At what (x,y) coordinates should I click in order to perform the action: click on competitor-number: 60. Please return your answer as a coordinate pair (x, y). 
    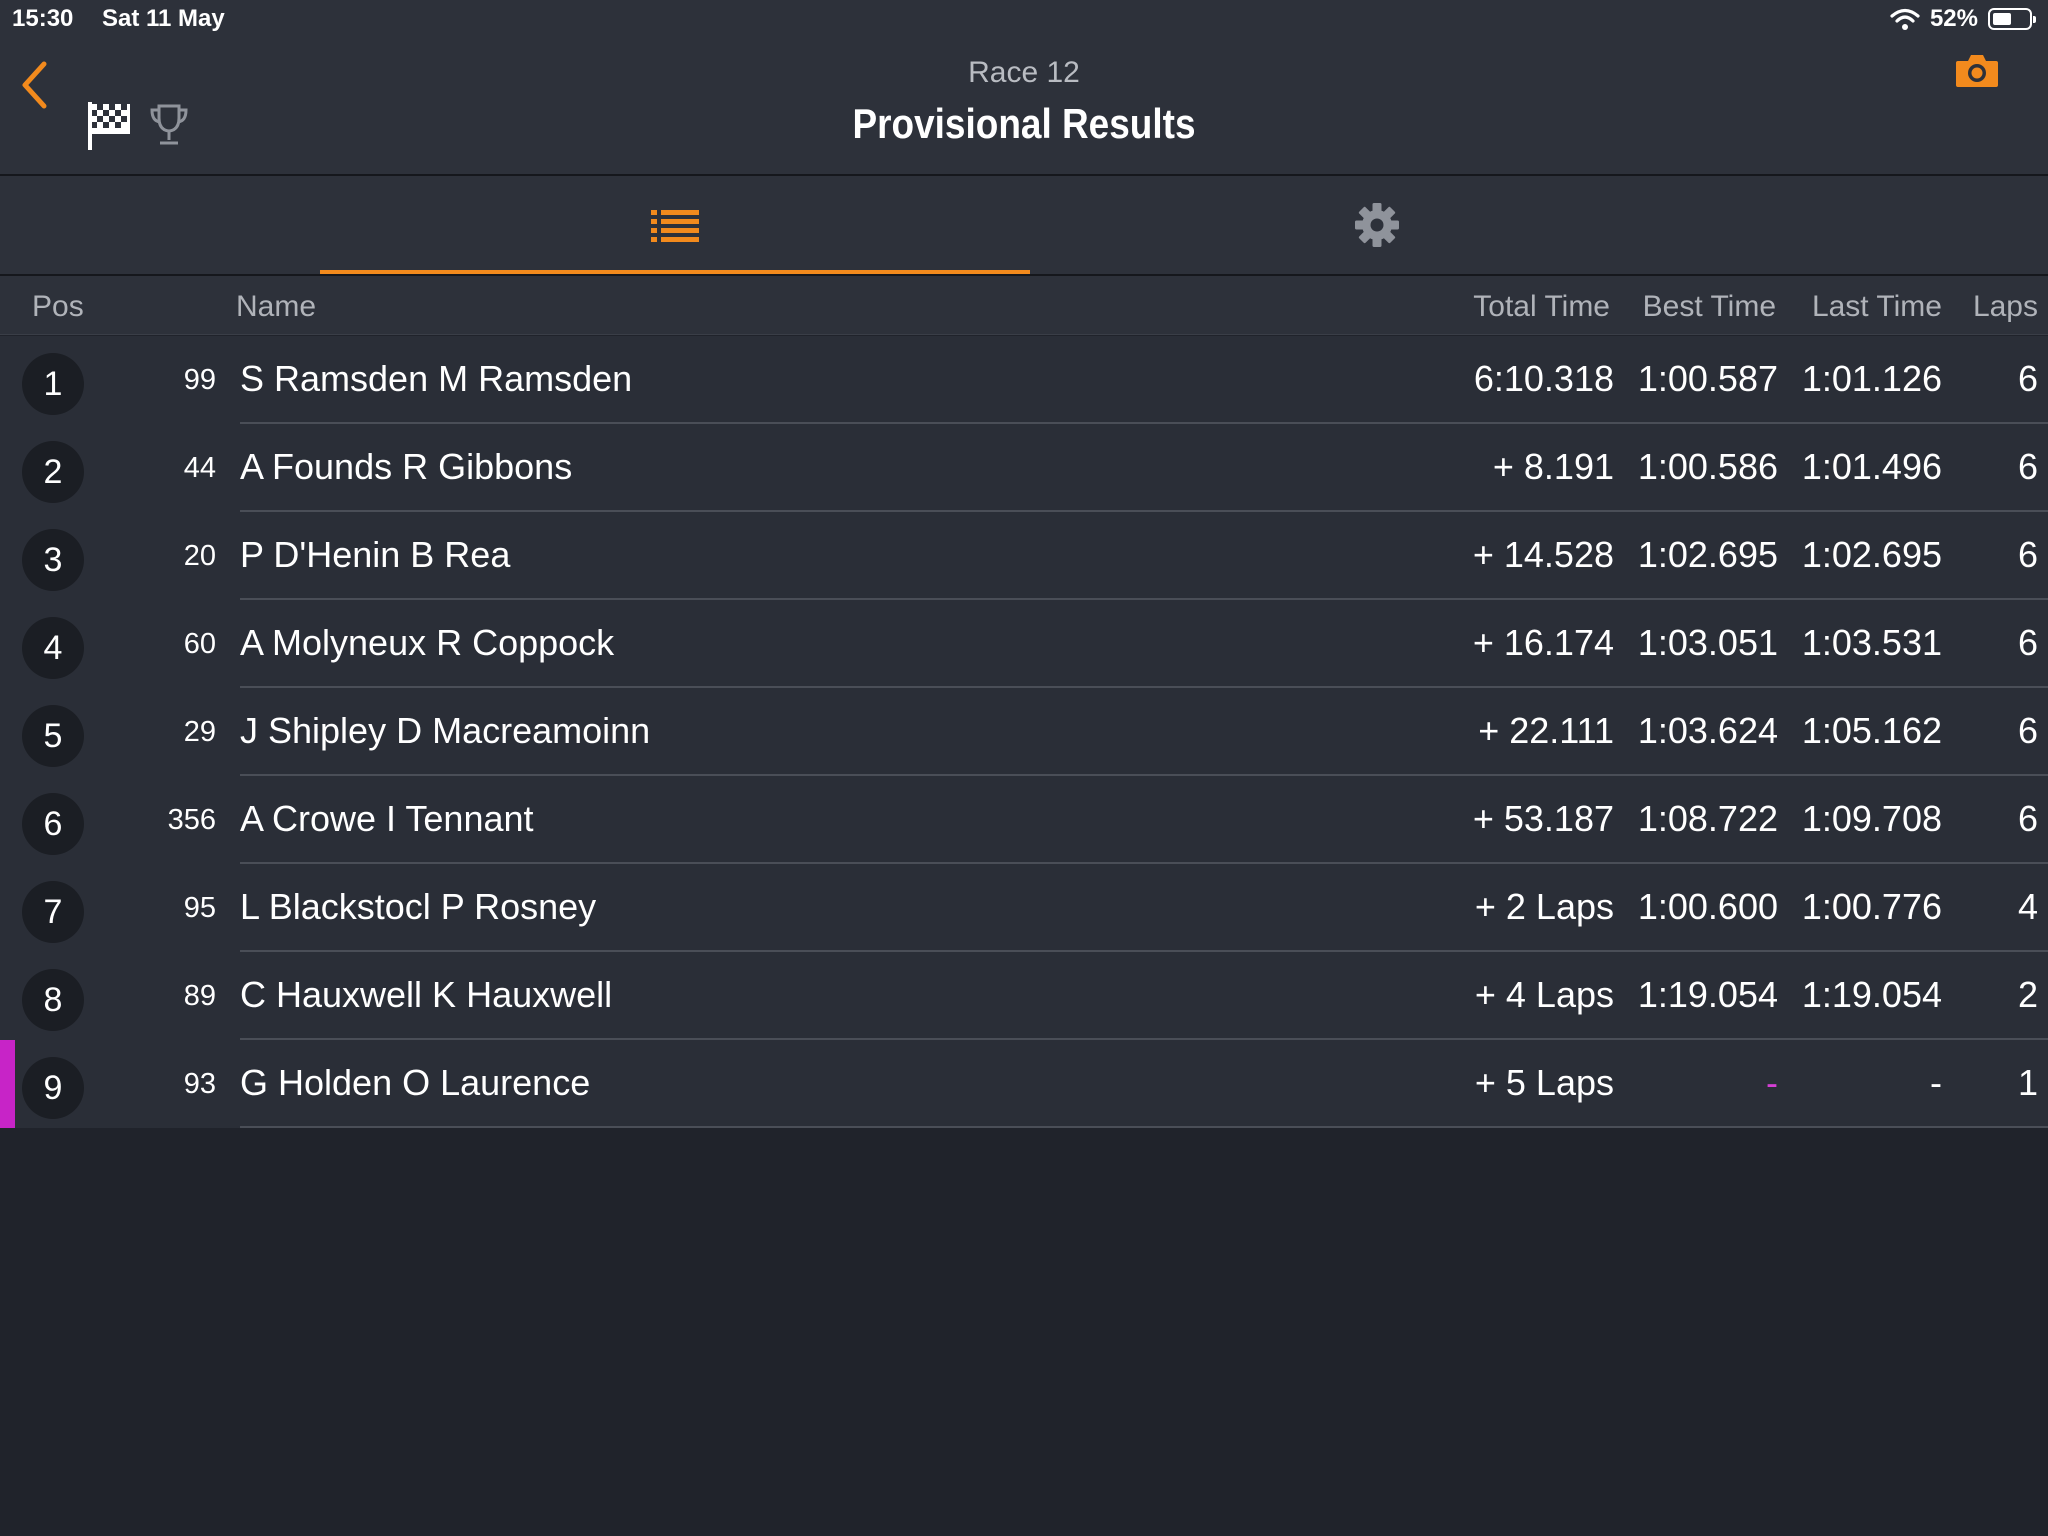
    Looking at the image, I should click on (199, 644).